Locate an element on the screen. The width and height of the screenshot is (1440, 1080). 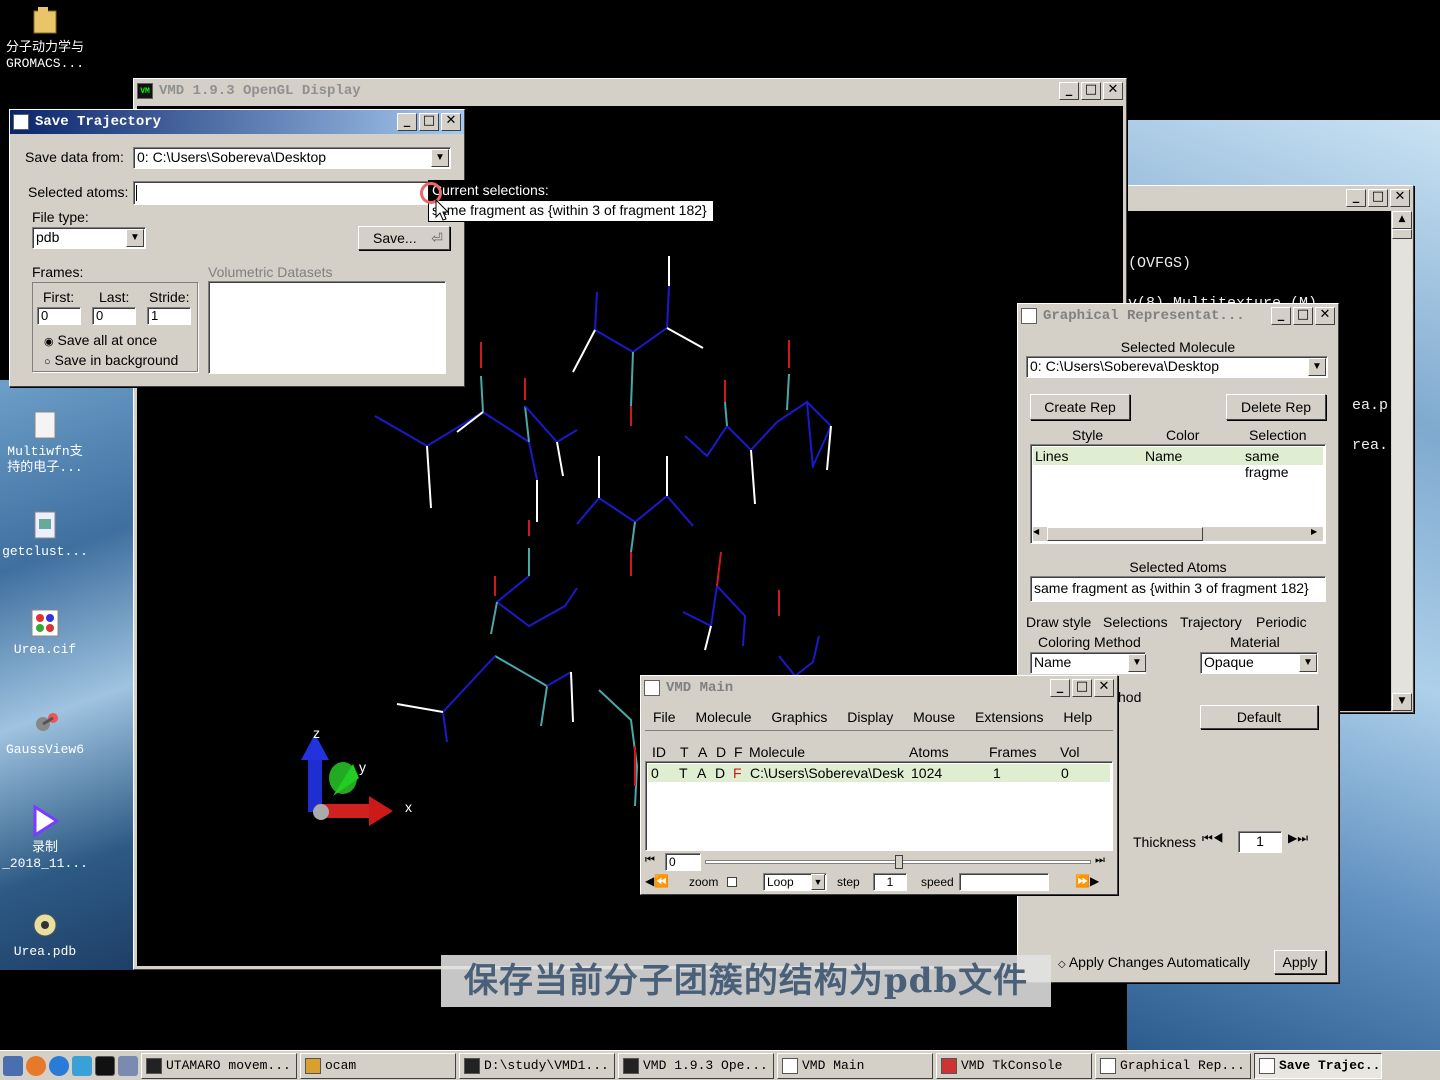
goto-start-icon: ⏮ is located at coordinates (654, 862).